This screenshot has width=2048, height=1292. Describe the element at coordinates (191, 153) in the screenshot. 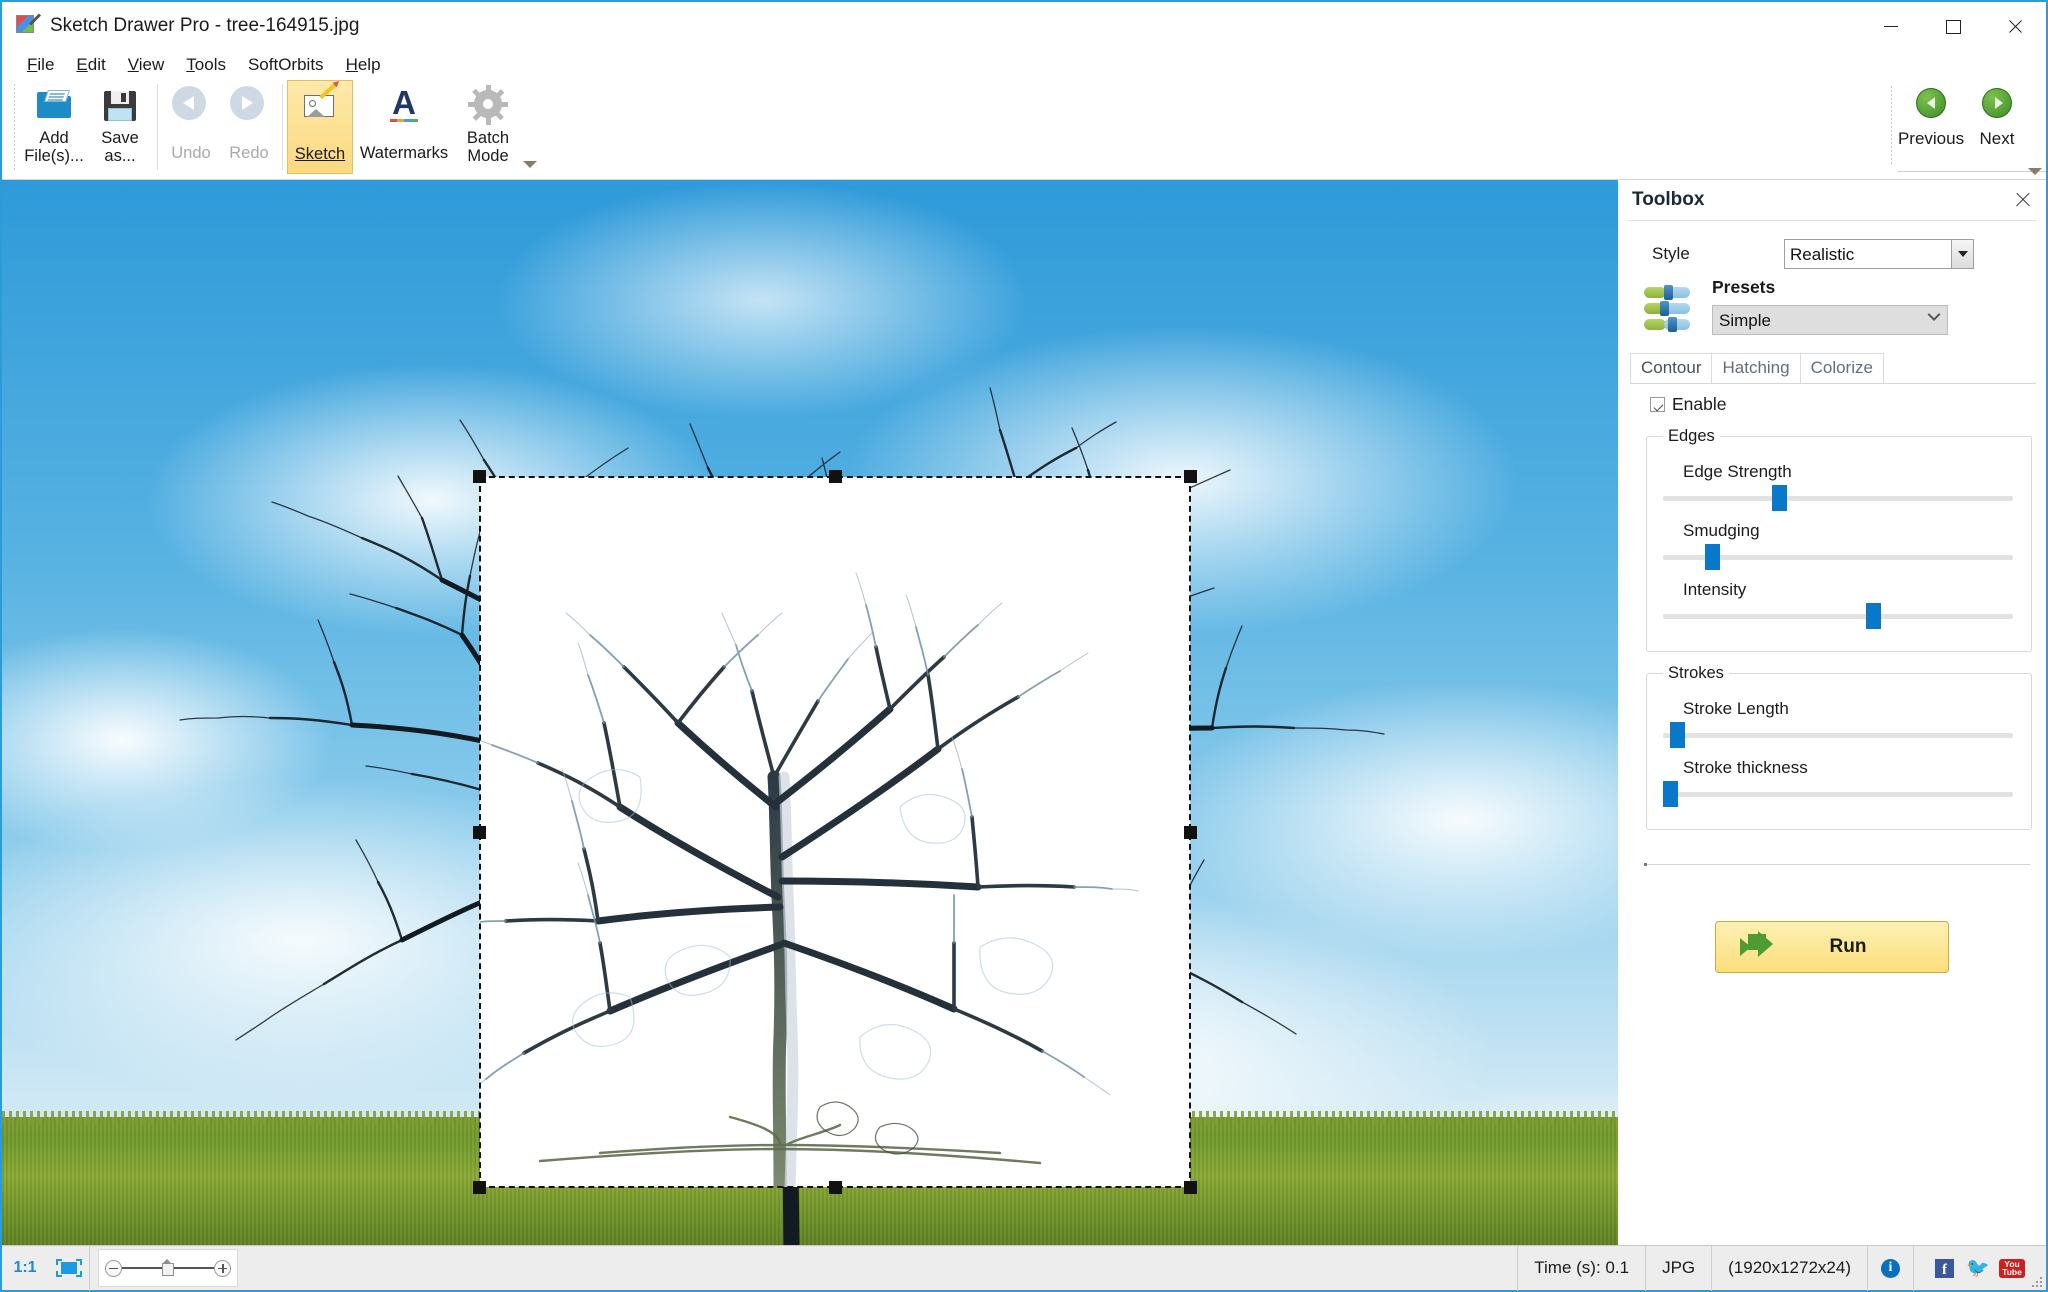

I see `undo-label: Undo` at that location.